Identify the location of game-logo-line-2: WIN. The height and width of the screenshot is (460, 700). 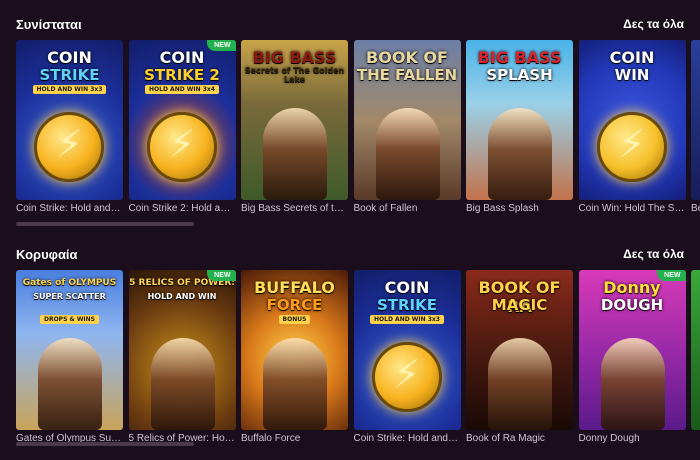
(632, 75).